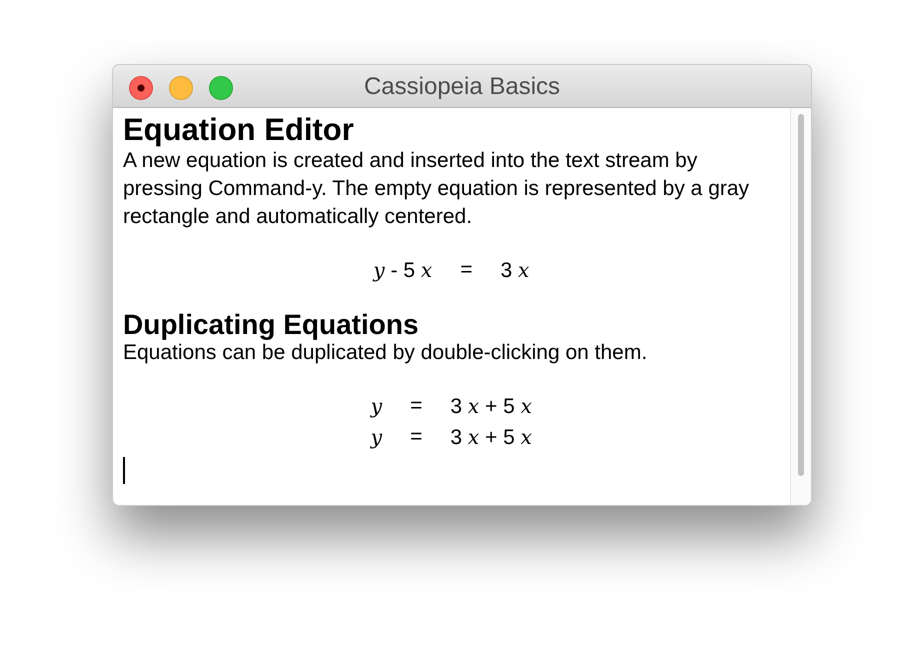 This screenshot has width=924, height=666. Describe the element at coordinates (271, 324) in the screenshot. I see `section-heading: Duplicating Equations` at that location.